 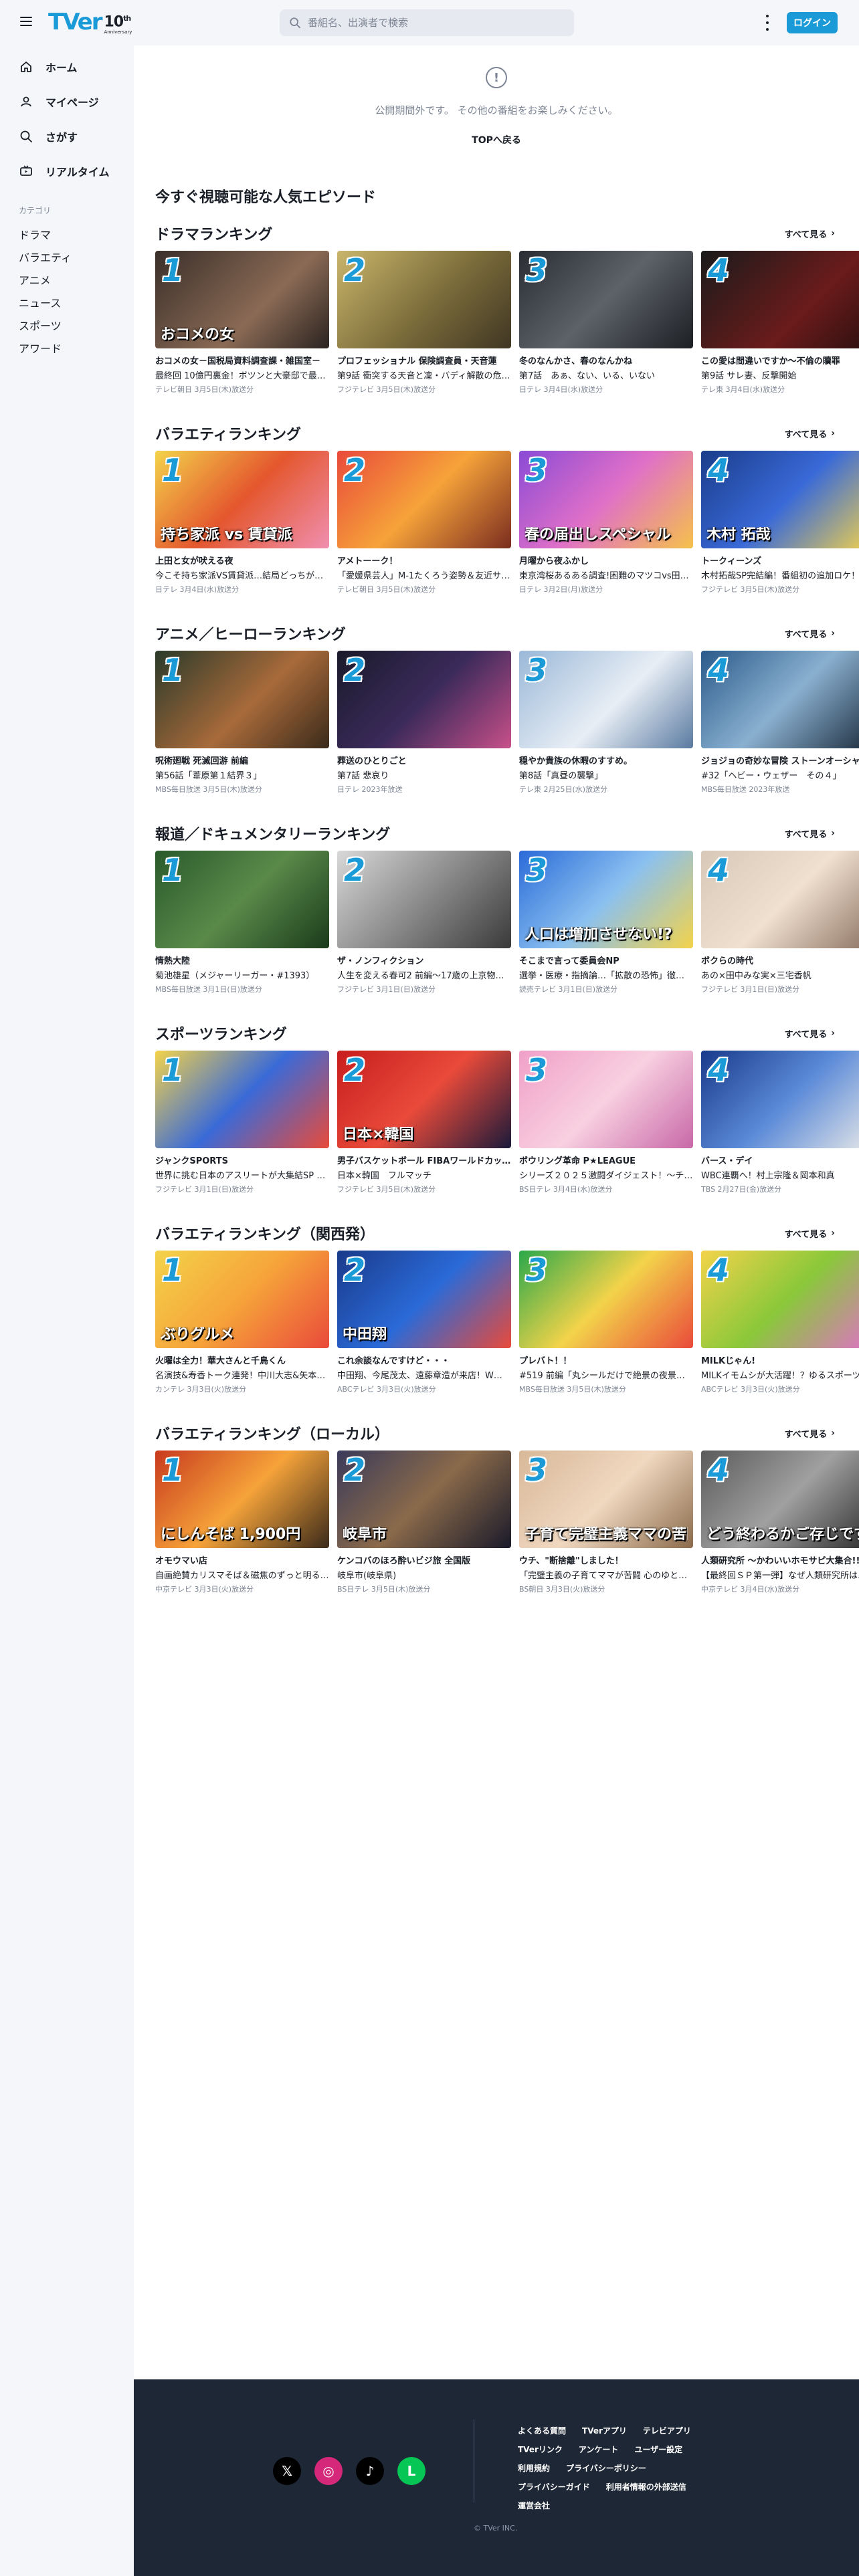 What do you see at coordinates (813, 22) in the screenshot?
I see `login-button: ログイン` at bounding box center [813, 22].